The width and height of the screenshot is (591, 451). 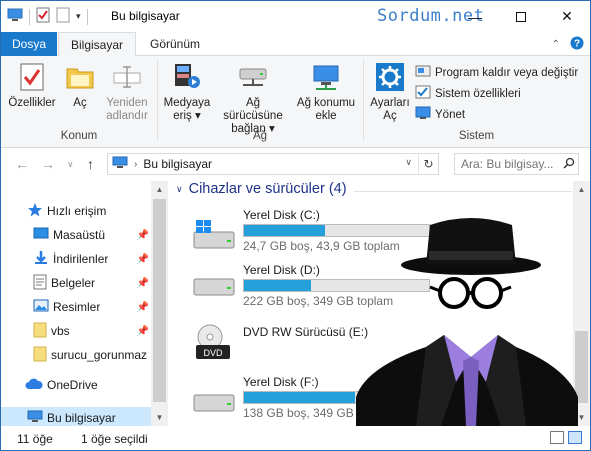 I want to click on rename-button: Yeniden adlandır, so click(x=127, y=91).